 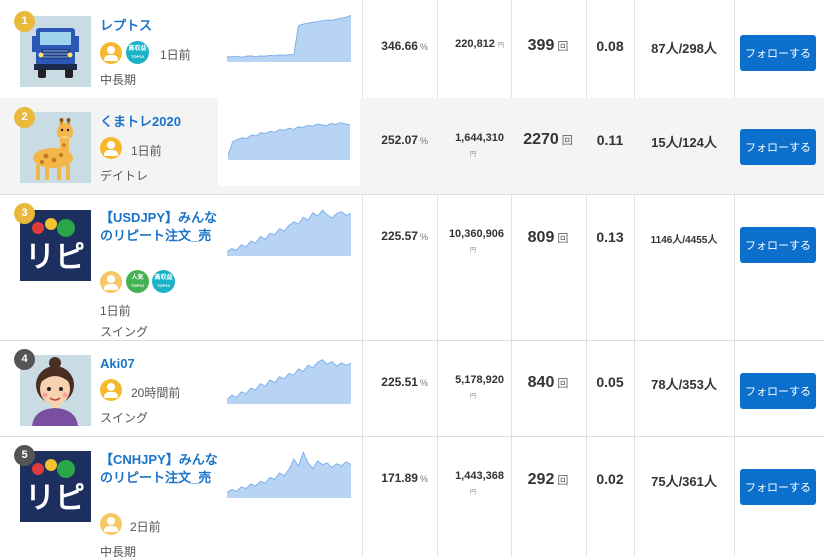 What do you see at coordinates (156, 393) in the screenshot?
I see `last-trade-time: 20時間前` at bounding box center [156, 393].